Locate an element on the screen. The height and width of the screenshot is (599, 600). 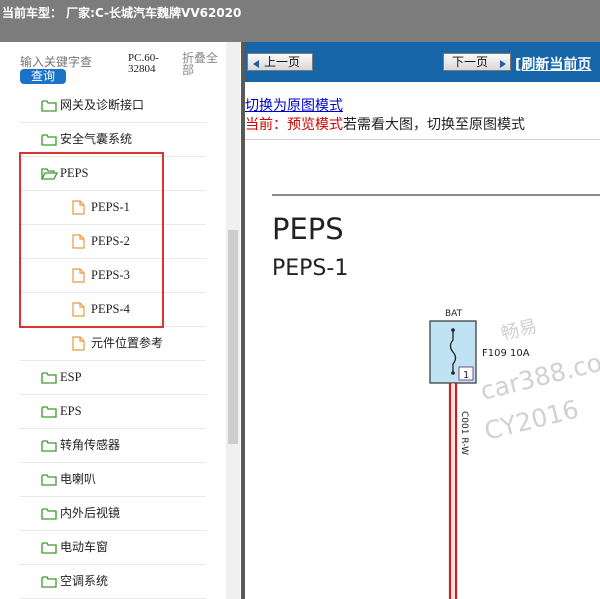
tree-scrollbar is located at coordinates (233, 320).